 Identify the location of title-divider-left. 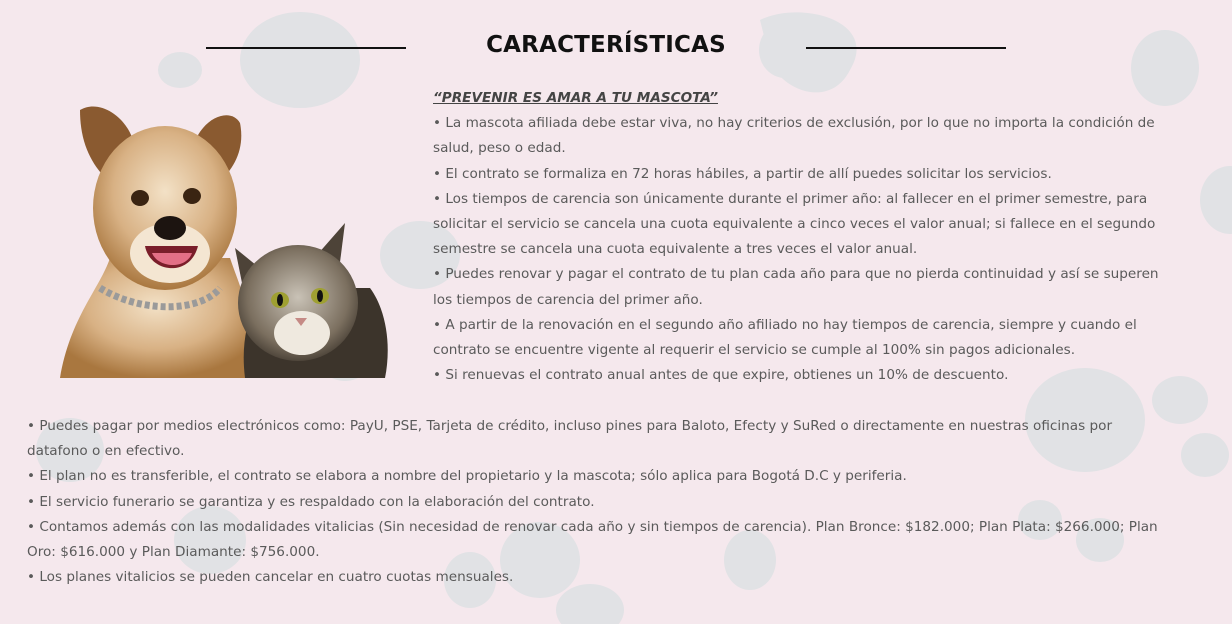
(306, 48).